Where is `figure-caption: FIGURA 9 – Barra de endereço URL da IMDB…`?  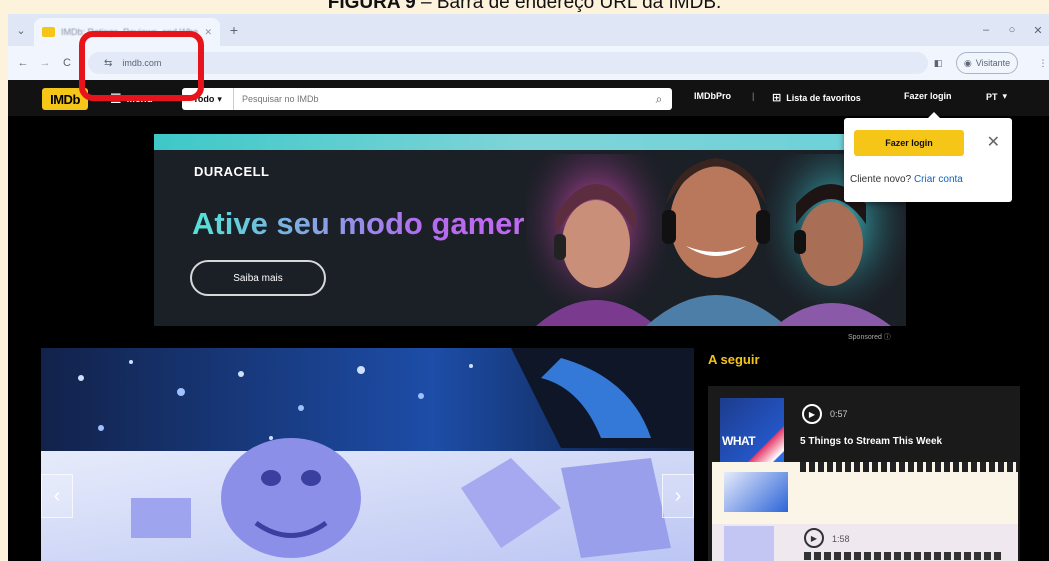 figure-caption: FIGURA 9 – Barra de endereço URL da IMDB… is located at coordinates (524, 7).